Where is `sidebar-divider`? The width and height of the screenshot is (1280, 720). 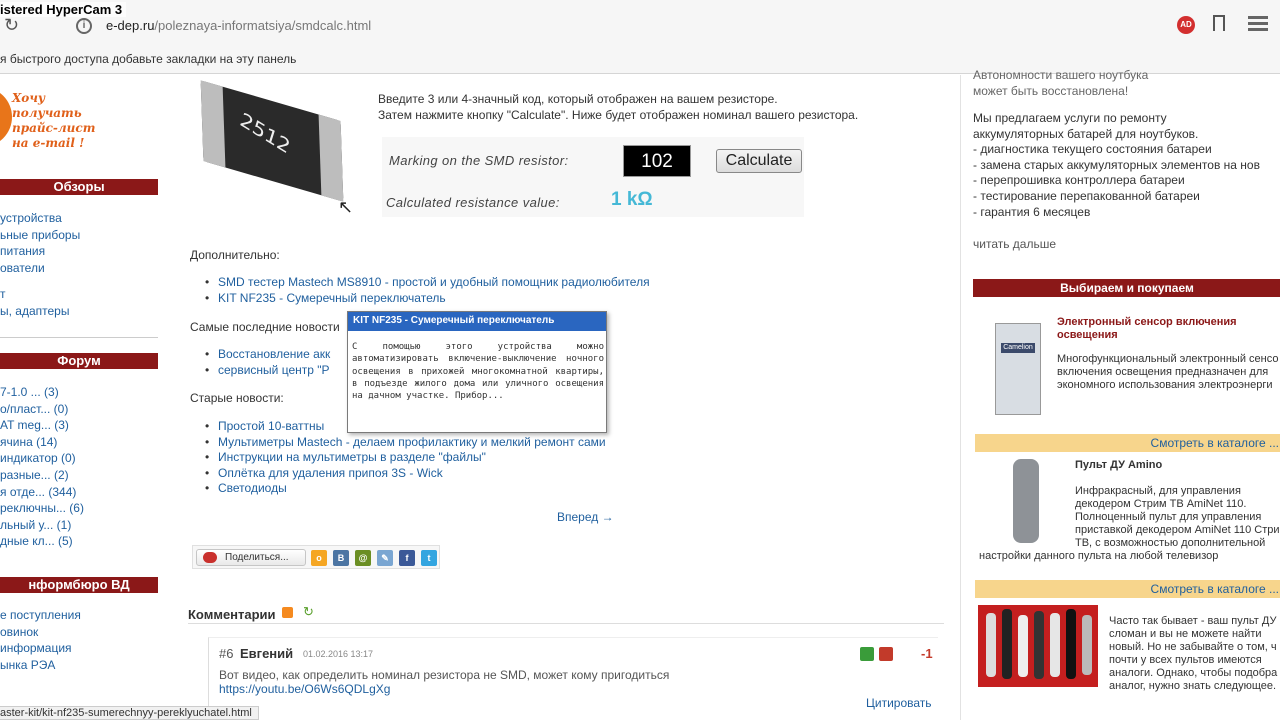 sidebar-divider is located at coordinates (79, 337).